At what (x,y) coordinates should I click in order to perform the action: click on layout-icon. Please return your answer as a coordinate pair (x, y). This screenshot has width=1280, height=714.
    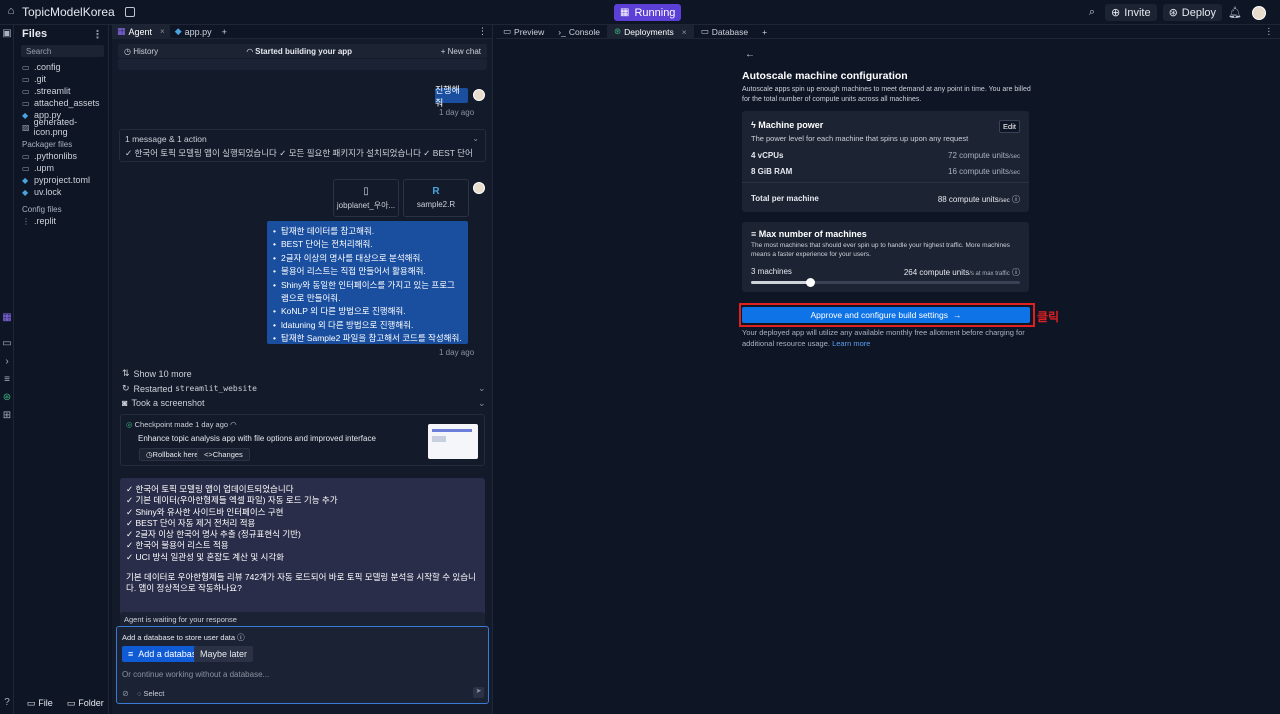
    Looking at the image, I should click on (129, 12).